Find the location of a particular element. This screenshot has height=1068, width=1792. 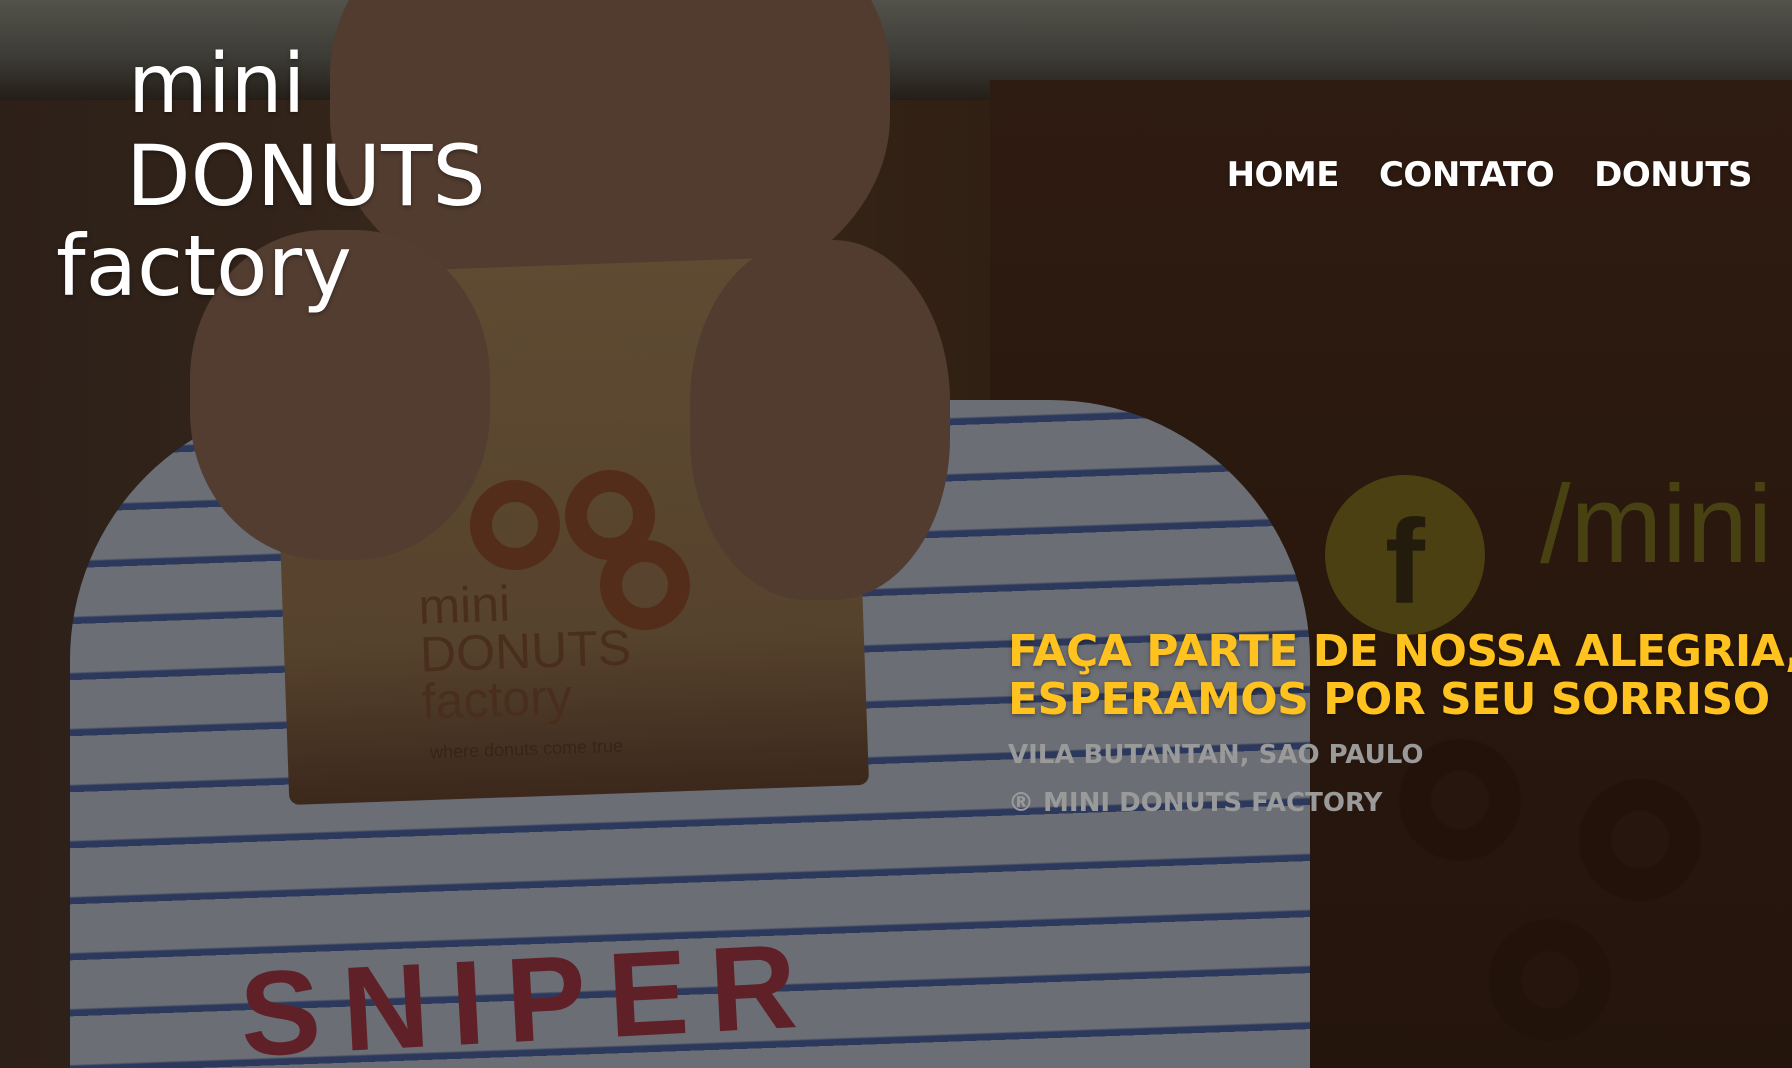

logo-line-donuts: DONUTS is located at coordinates (306, 176).